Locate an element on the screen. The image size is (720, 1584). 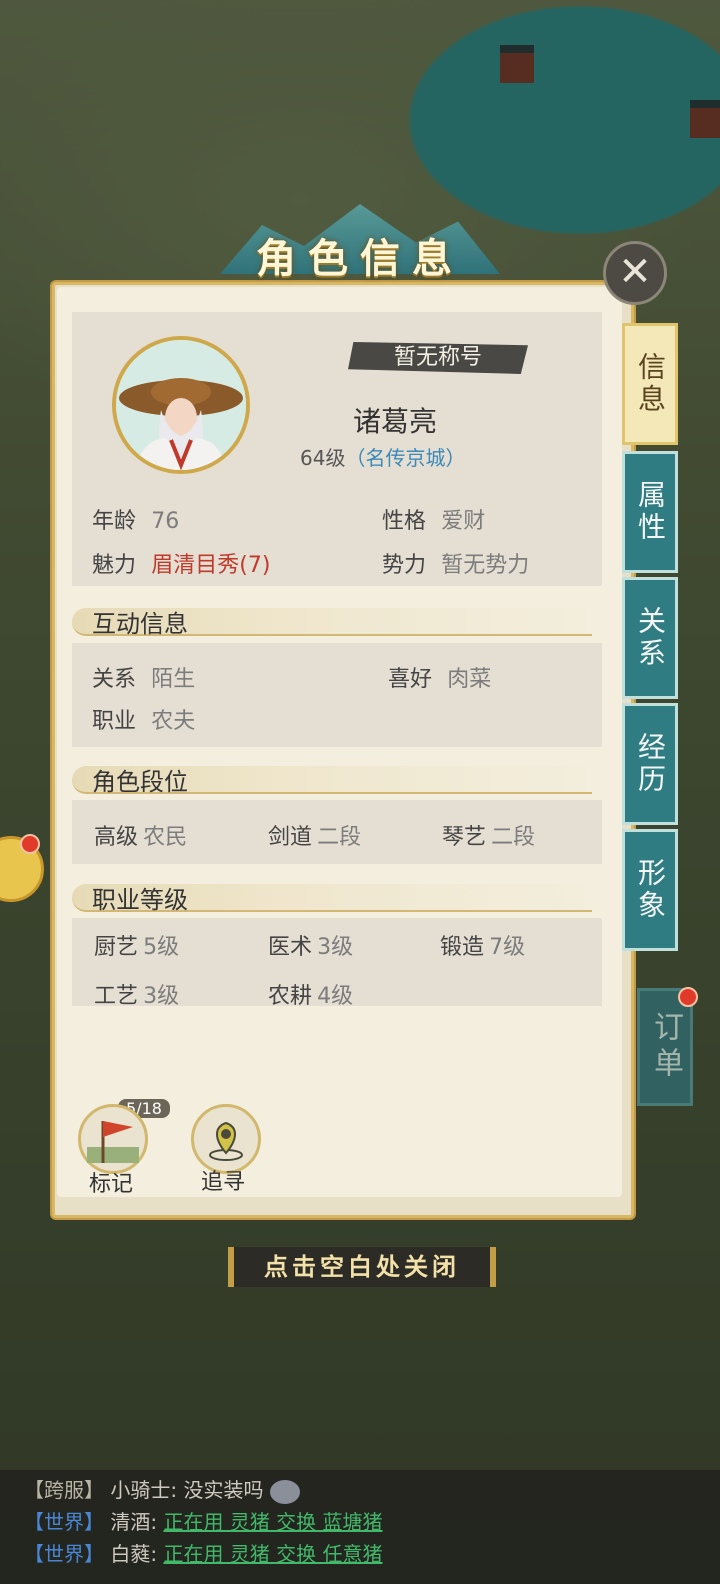
relation-label: 关系 is located at coordinates (114, 679).